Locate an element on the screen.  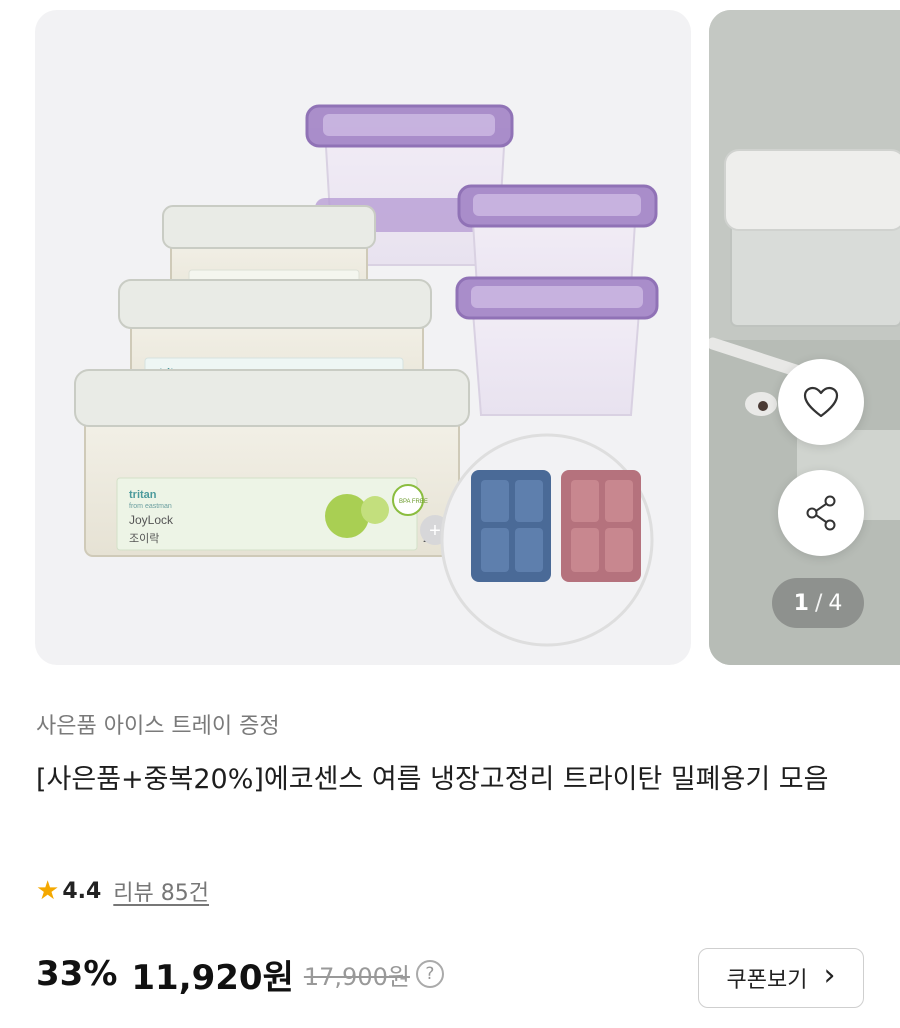
price-row: 33% 11,920원 17,900원 ? is located at coordinates (240, 975).